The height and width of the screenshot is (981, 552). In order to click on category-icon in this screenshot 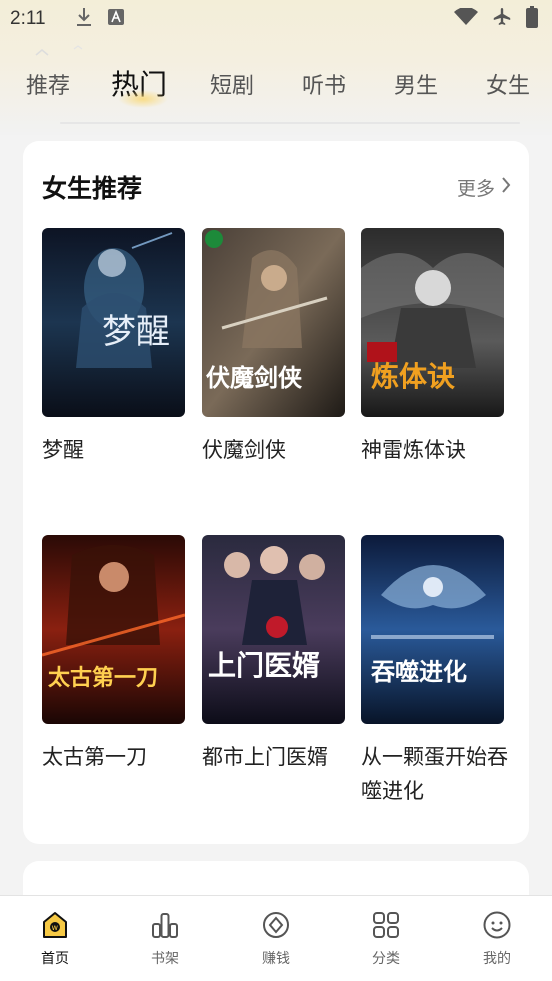, I will do `click(386, 927)`.